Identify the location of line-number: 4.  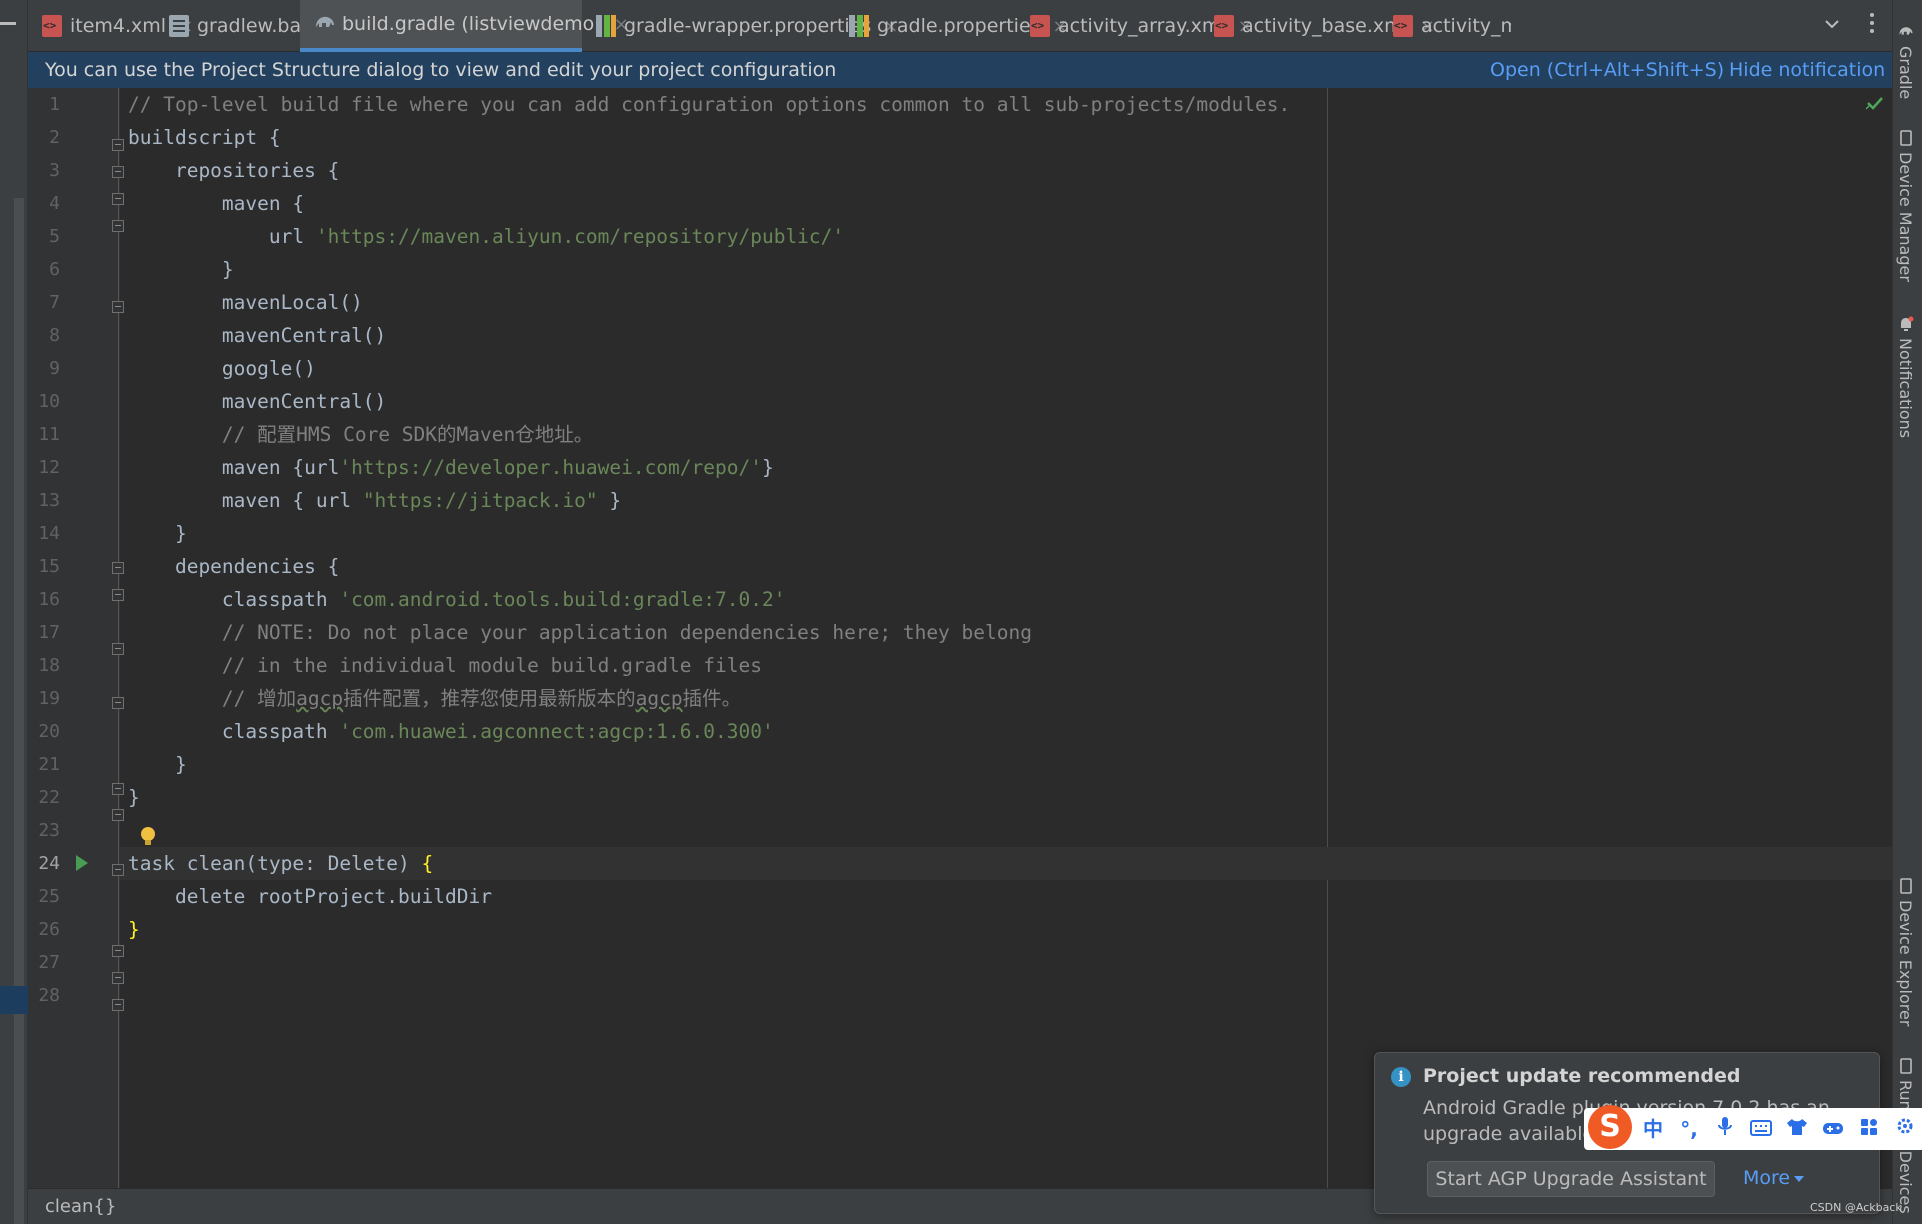
(44, 203).